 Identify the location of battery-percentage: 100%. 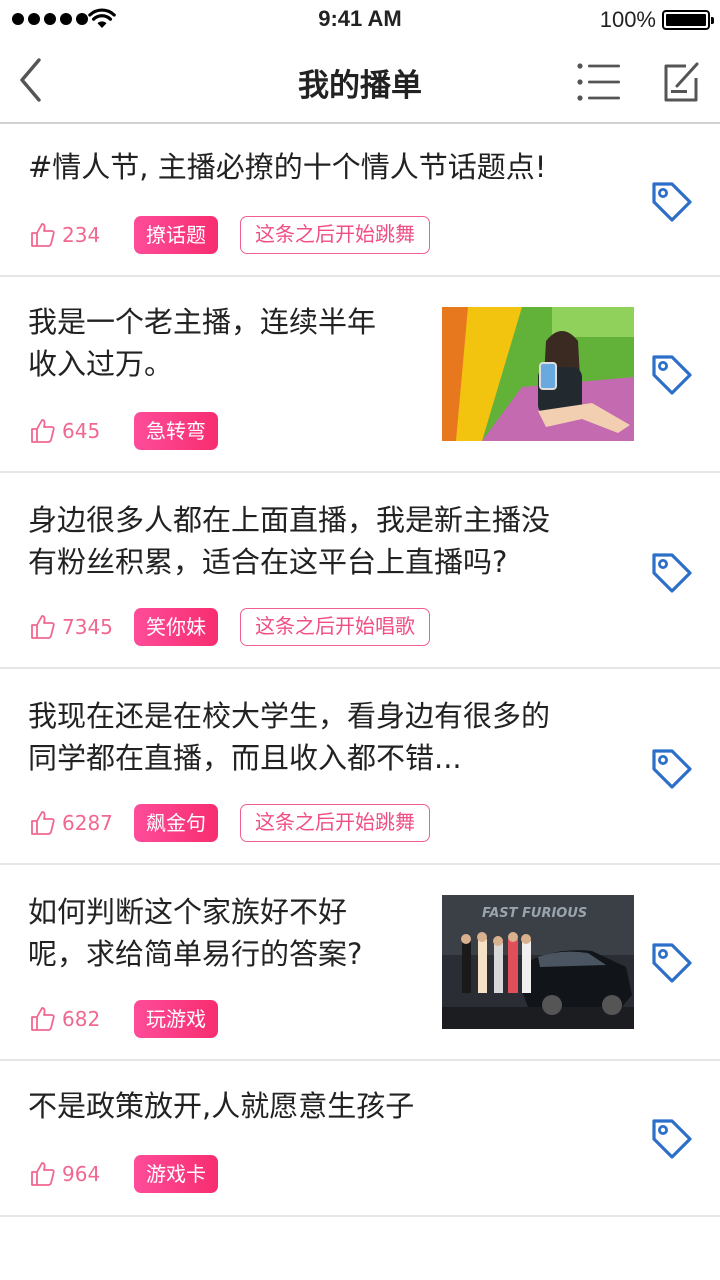
(627, 19).